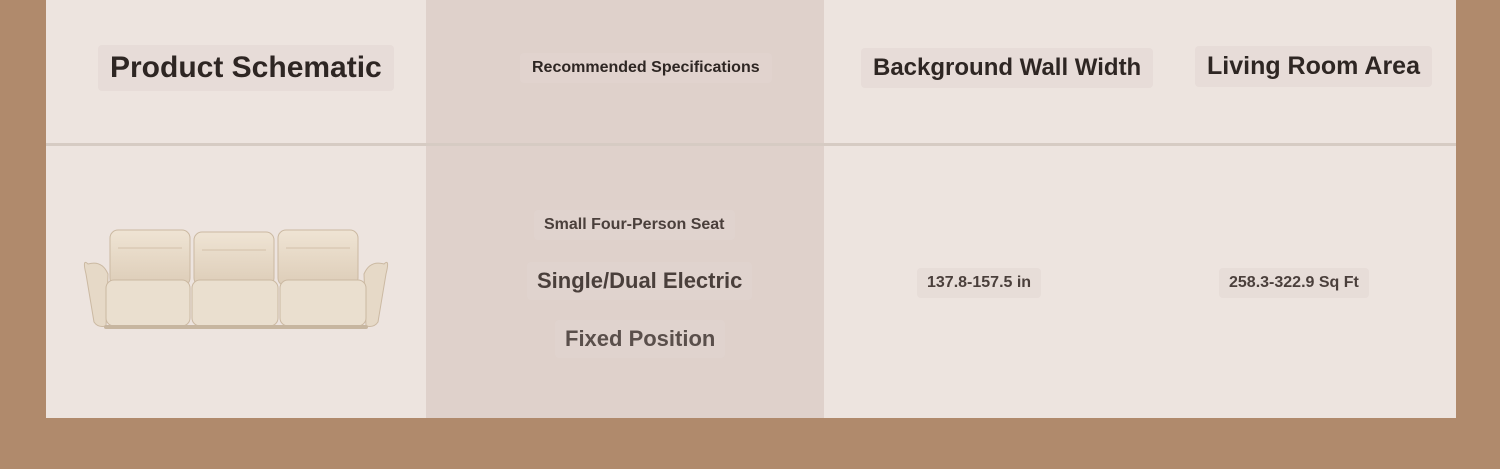  What do you see at coordinates (1294, 283) in the screenshot?
I see `room-area-value: 258.3-322.9 Sq Ft` at bounding box center [1294, 283].